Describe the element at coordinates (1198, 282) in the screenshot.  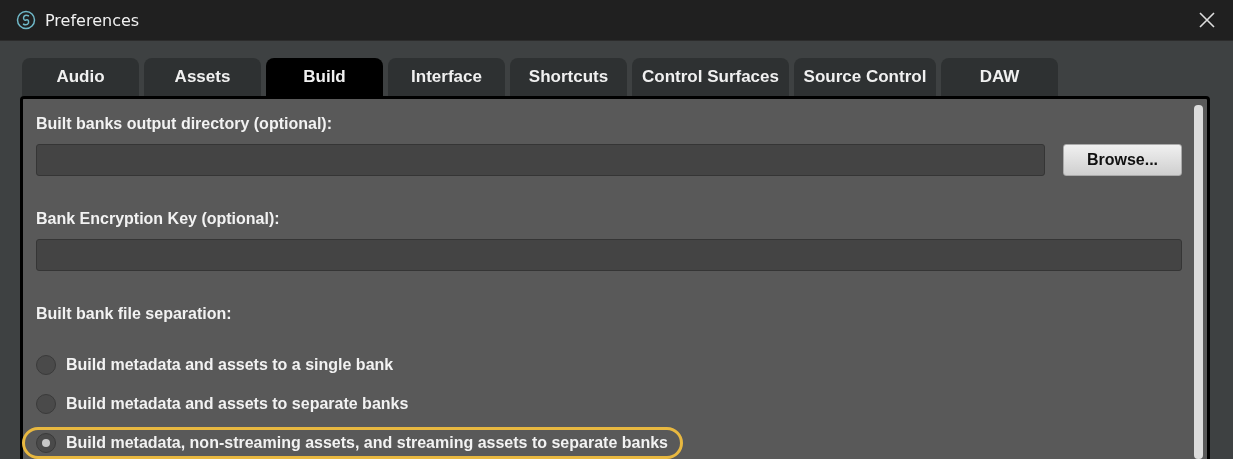
I see `scrollbar` at that location.